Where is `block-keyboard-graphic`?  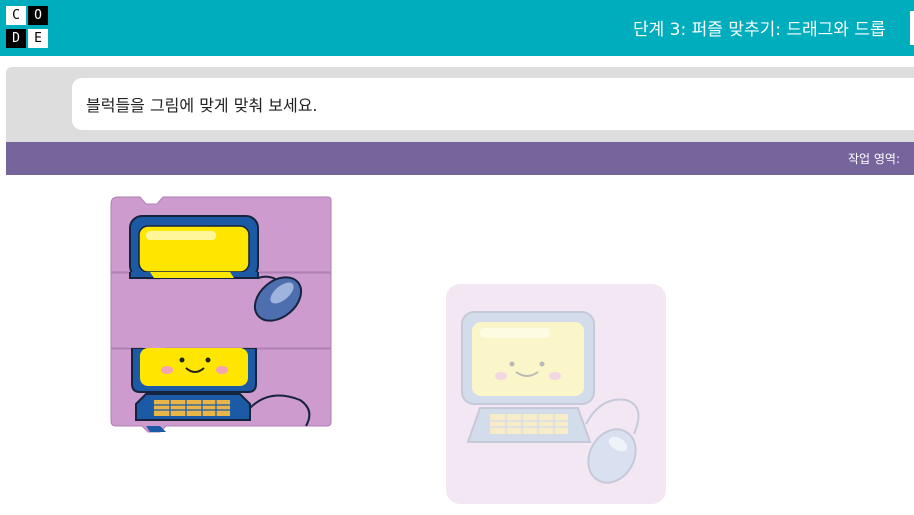 block-keyboard-graphic is located at coordinates (221, 390).